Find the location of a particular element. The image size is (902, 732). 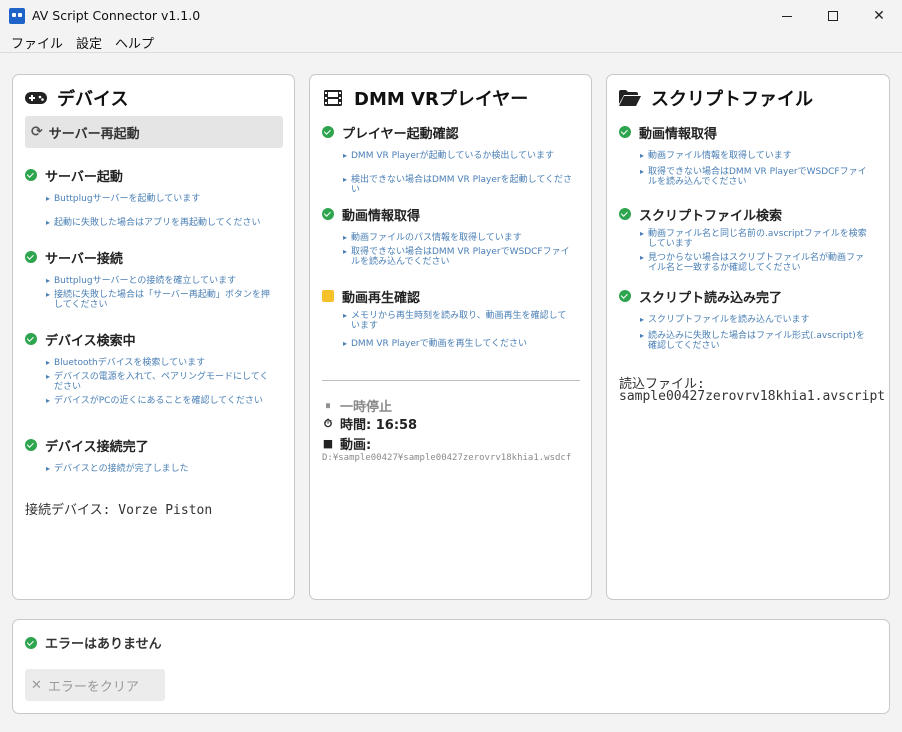

film-icon is located at coordinates (333, 98).